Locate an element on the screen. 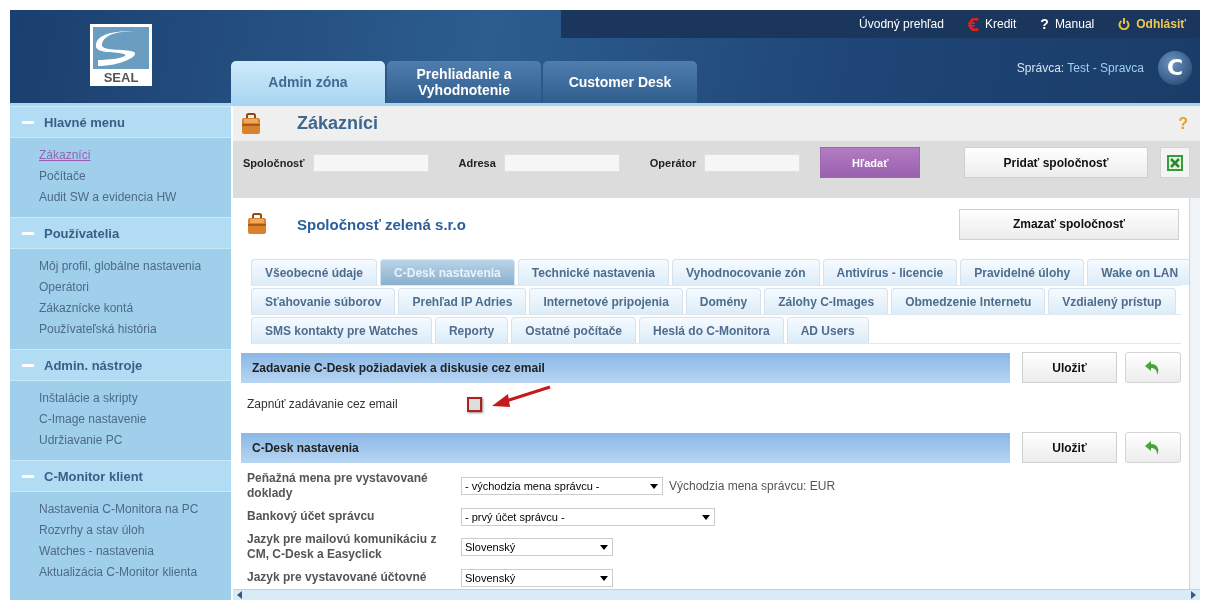 This screenshot has height=600, width=1208. sidebar-item: Používateľská história is located at coordinates (98, 329).